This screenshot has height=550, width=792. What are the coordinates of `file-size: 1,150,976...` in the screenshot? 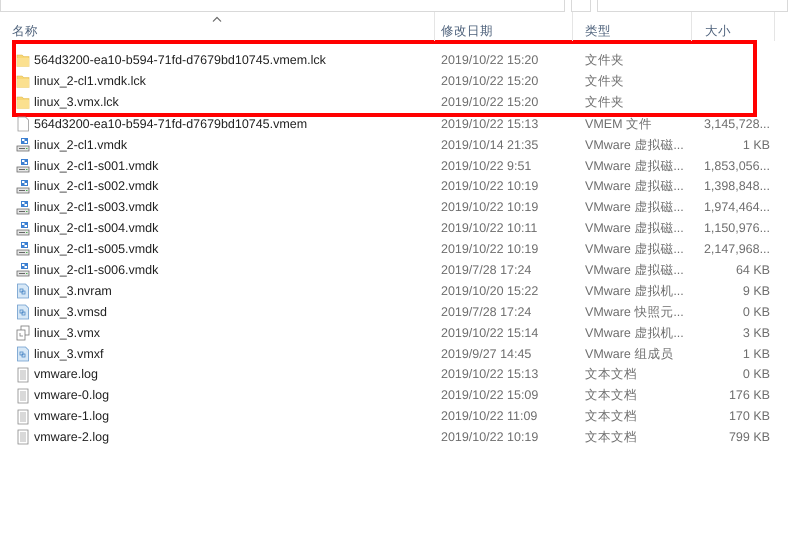 It's located at (736, 229).